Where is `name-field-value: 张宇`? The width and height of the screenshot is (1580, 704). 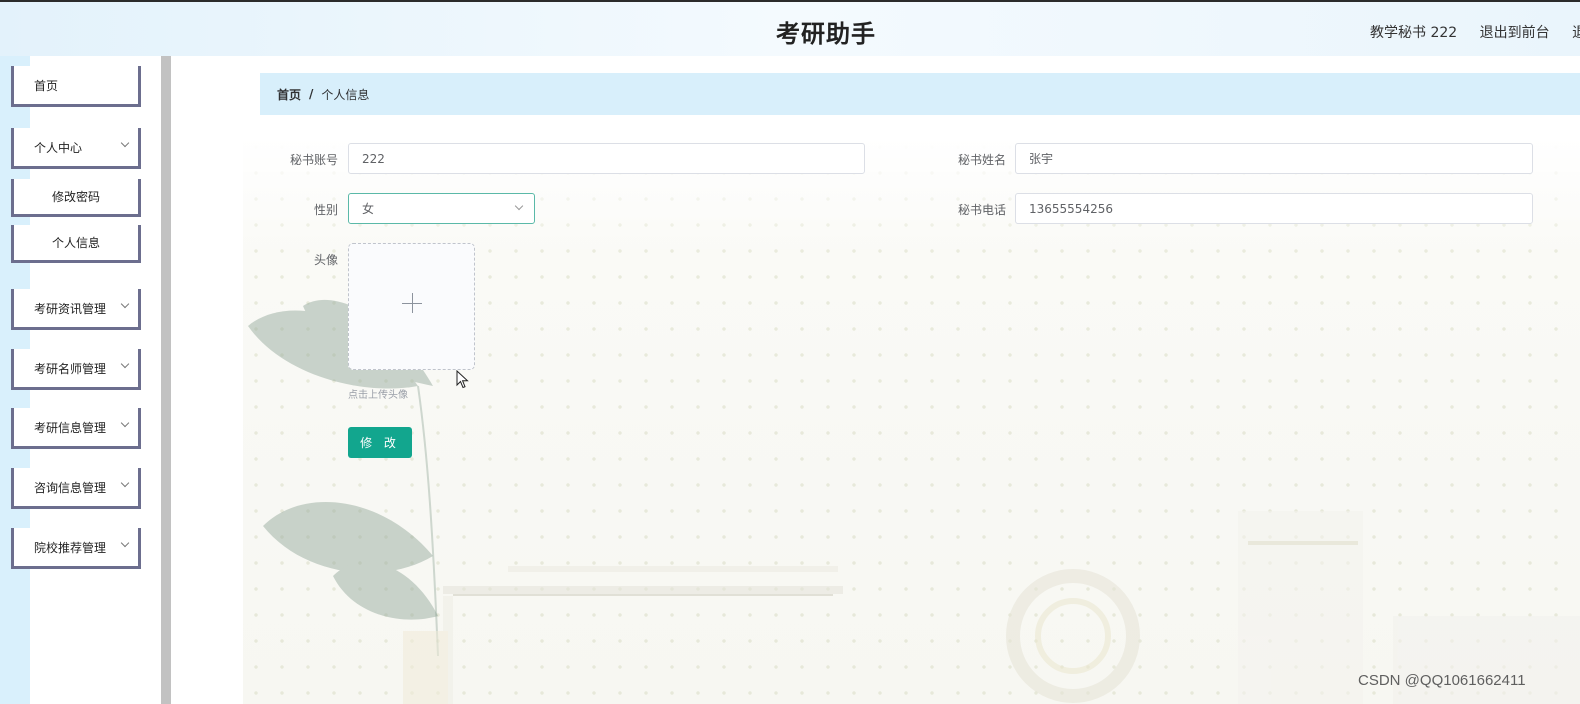
name-field-value: 张宇 is located at coordinates (1041, 159).